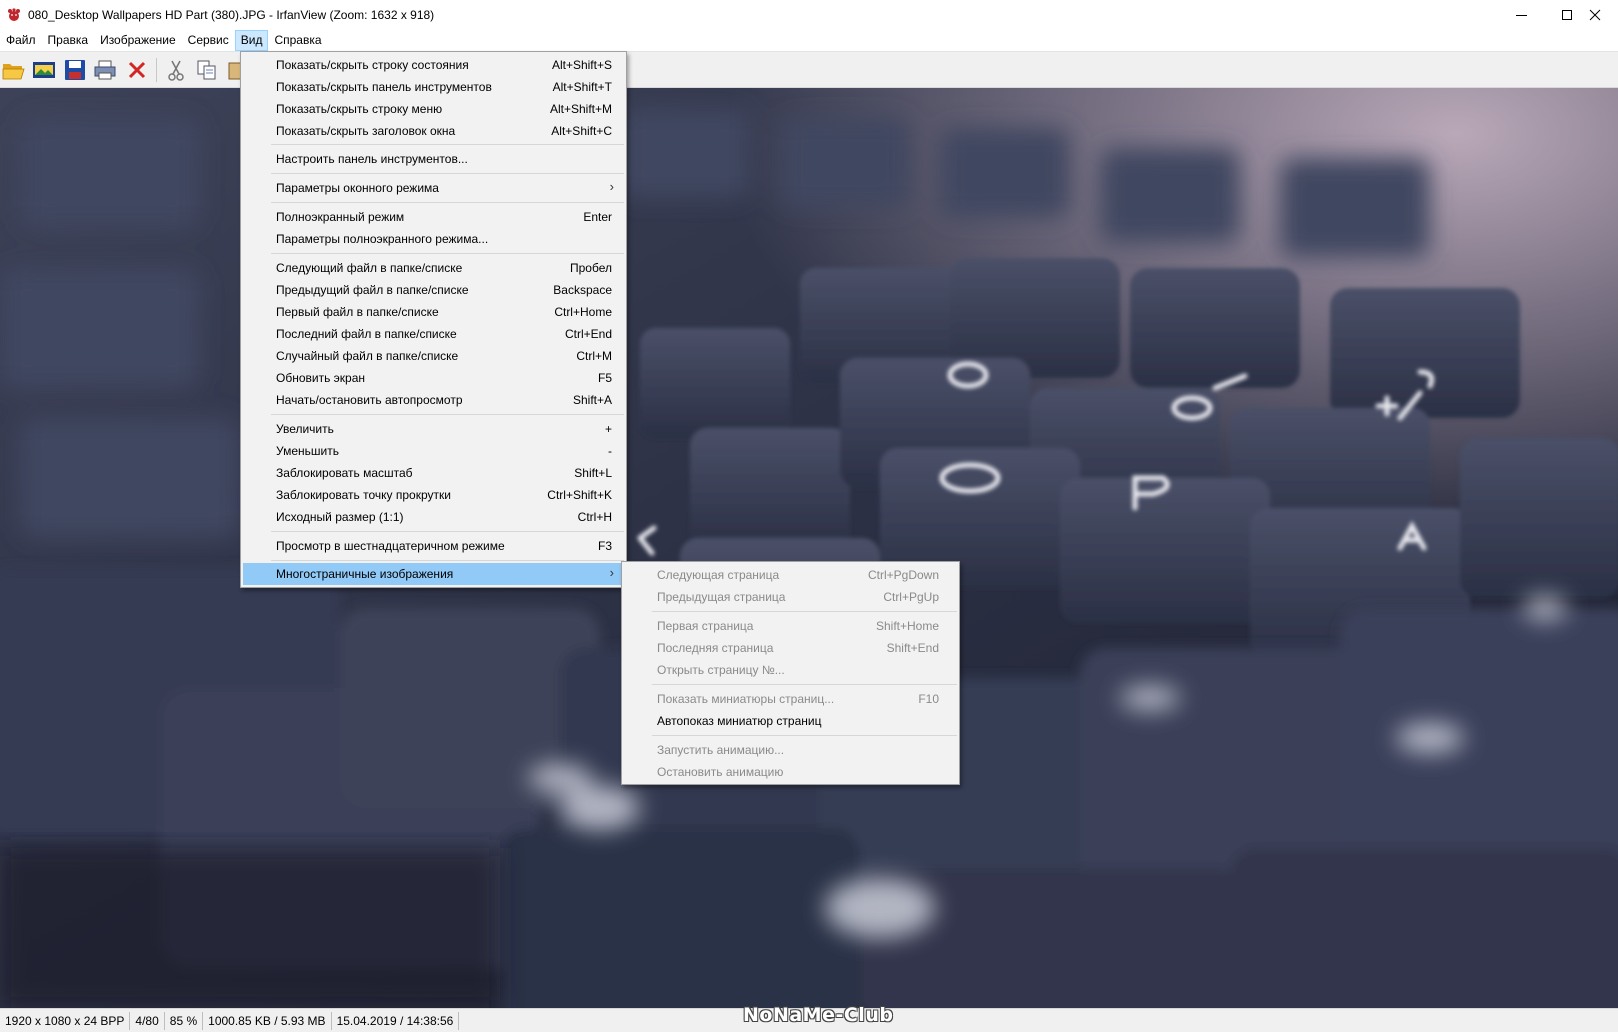  Describe the element at coordinates (384, 87) in the screenshot. I see `menu-item-label: Показать/скрыть панель инструментов` at that location.